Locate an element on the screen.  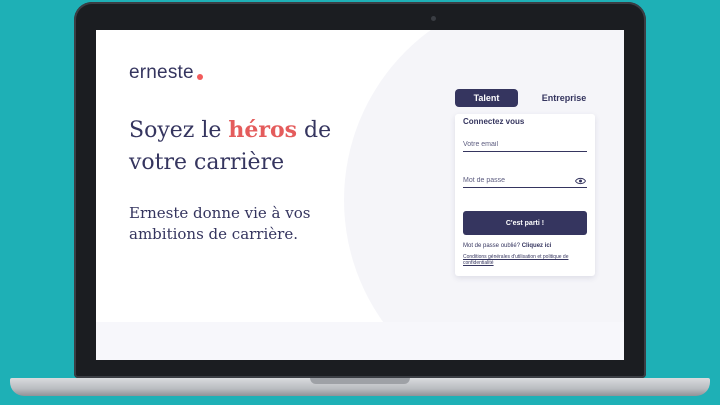
forgot-password-text: Mot de passe oublié? is located at coordinates (492, 246).